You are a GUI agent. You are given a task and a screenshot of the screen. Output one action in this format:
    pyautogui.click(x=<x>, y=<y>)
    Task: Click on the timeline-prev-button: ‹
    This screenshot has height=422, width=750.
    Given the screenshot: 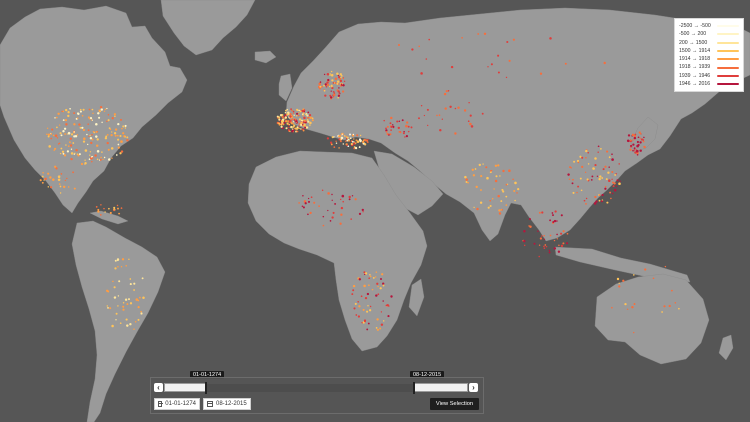 What is the action you would take?
    pyautogui.click(x=158, y=387)
    